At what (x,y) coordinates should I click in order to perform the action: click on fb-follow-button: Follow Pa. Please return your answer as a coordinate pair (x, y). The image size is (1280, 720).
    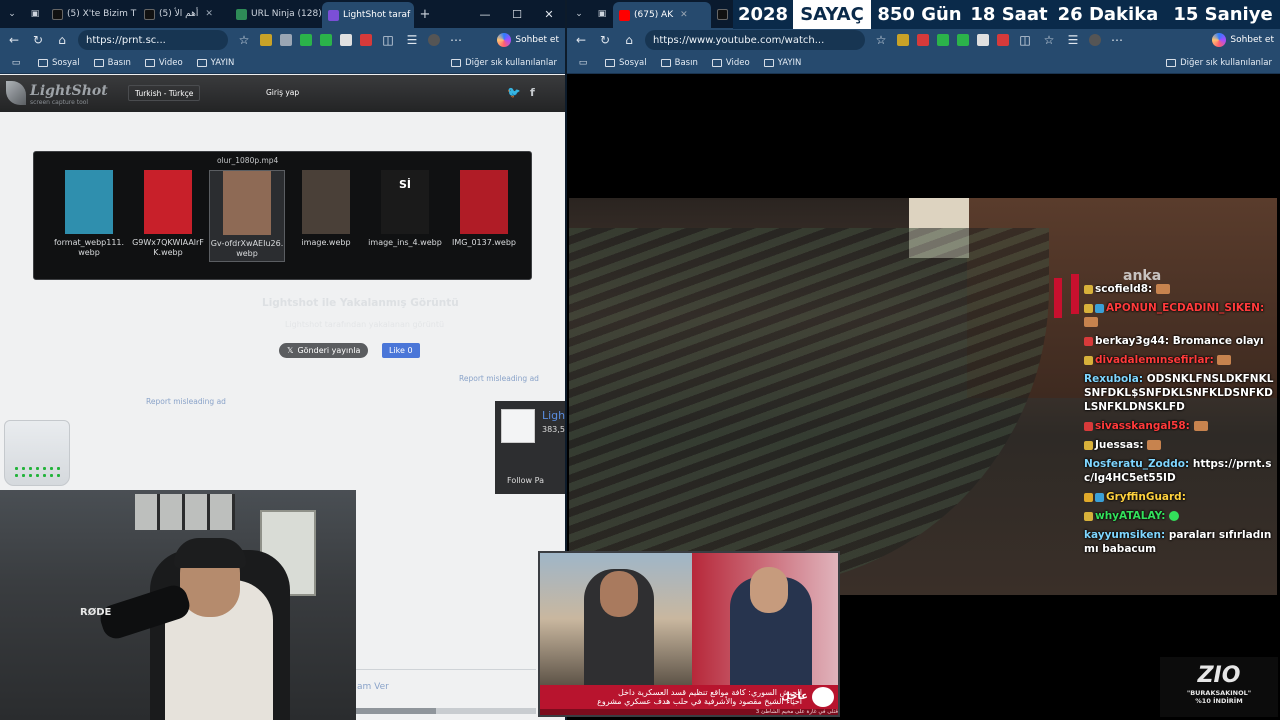
    Looking at the image, I should click on (525, 480).